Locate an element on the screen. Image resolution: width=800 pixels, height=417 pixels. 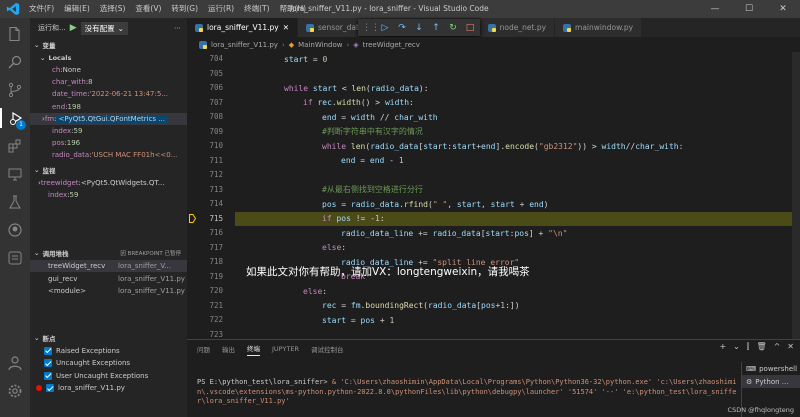
menu-file: 文件(F) is located at coordinates (41, 9).